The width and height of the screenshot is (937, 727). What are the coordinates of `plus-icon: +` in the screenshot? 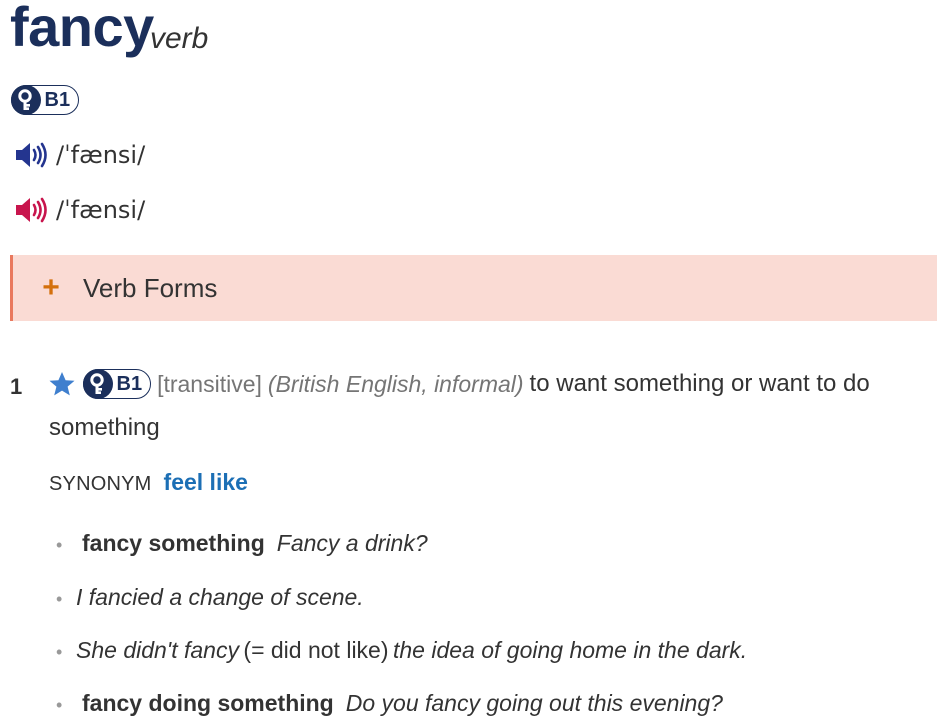 It's located at (51, 287).